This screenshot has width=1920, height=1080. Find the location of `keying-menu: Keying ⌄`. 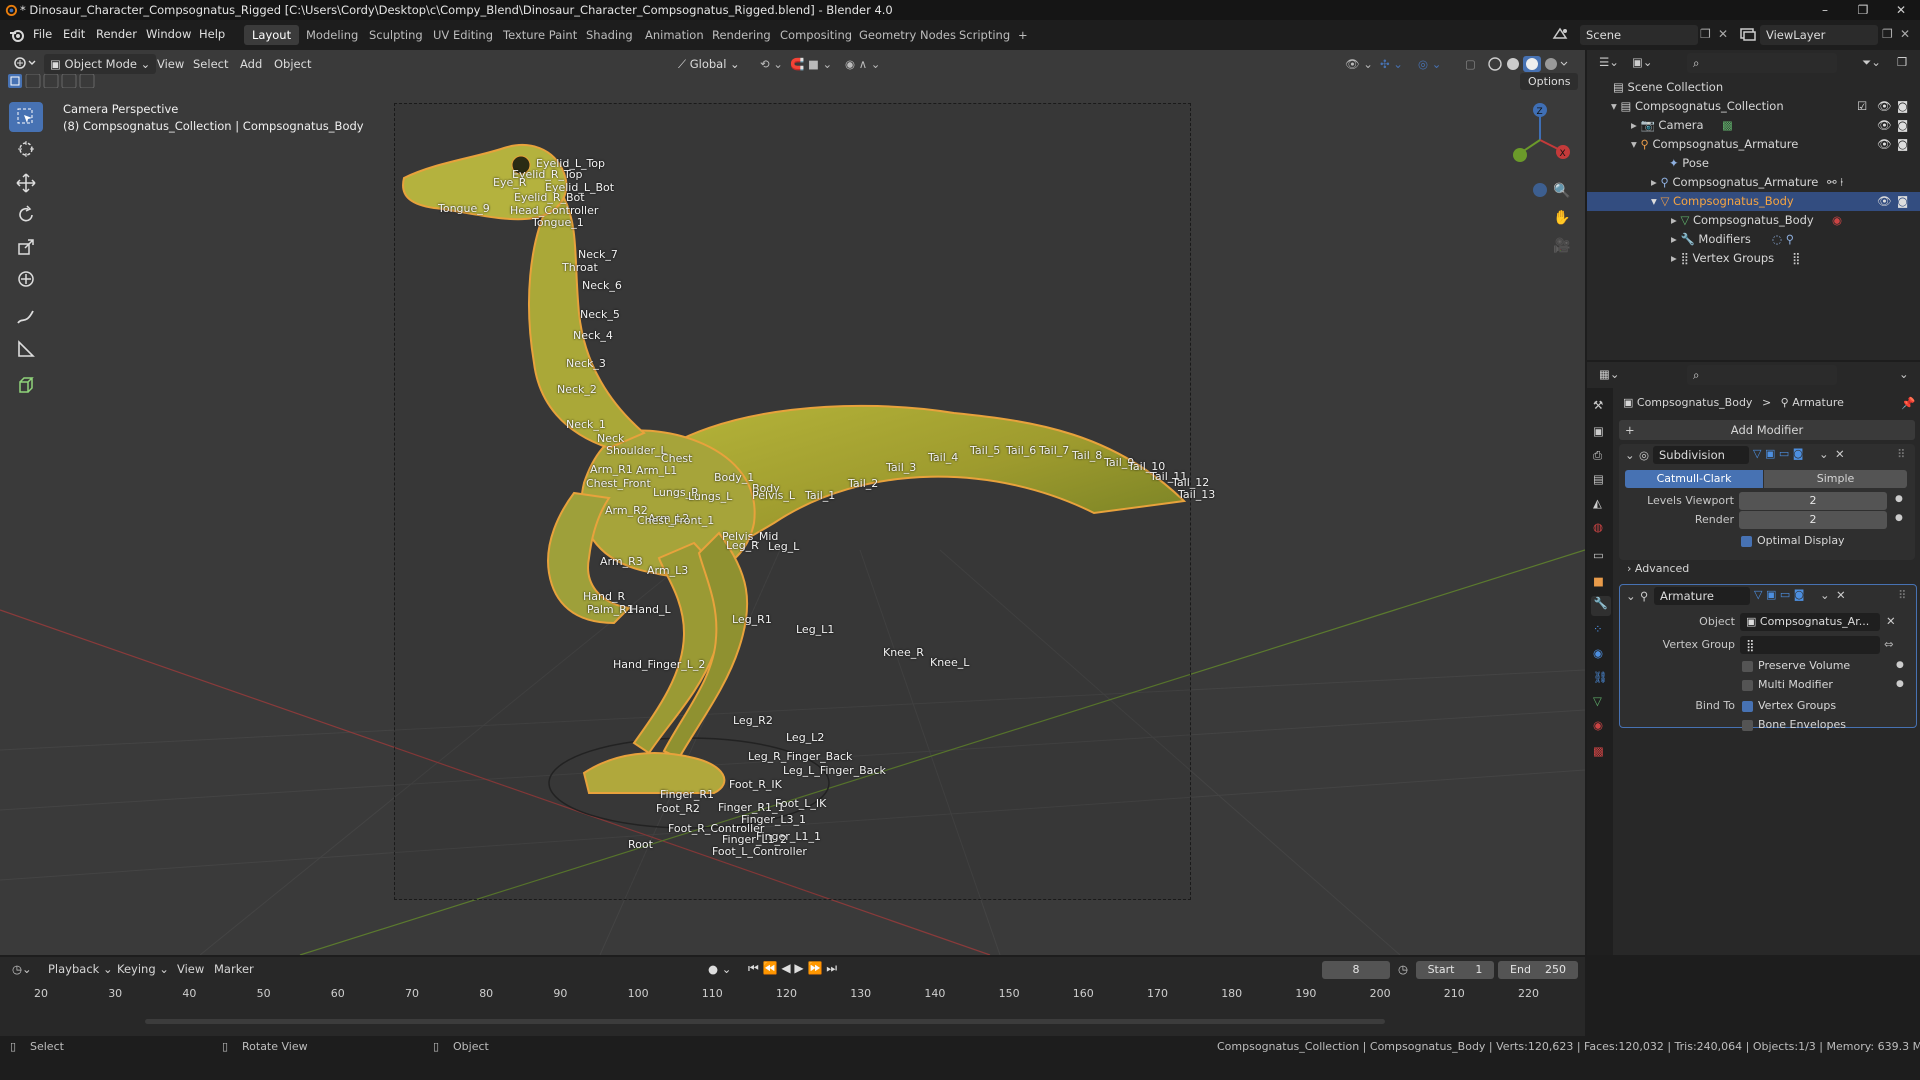

keying-menu: Keying ⌄ is located at coordinates (143, 969).